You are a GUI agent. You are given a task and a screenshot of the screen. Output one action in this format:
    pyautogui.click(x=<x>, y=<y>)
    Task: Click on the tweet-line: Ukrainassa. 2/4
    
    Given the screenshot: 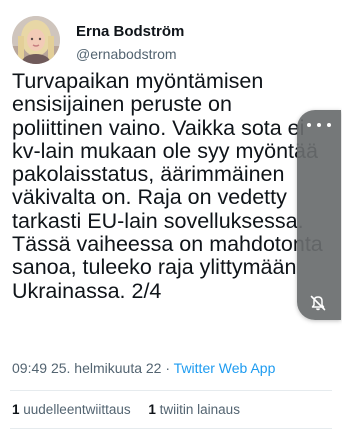 What is the action you would take?
    pyautogui.click(x=87, y=290)
    